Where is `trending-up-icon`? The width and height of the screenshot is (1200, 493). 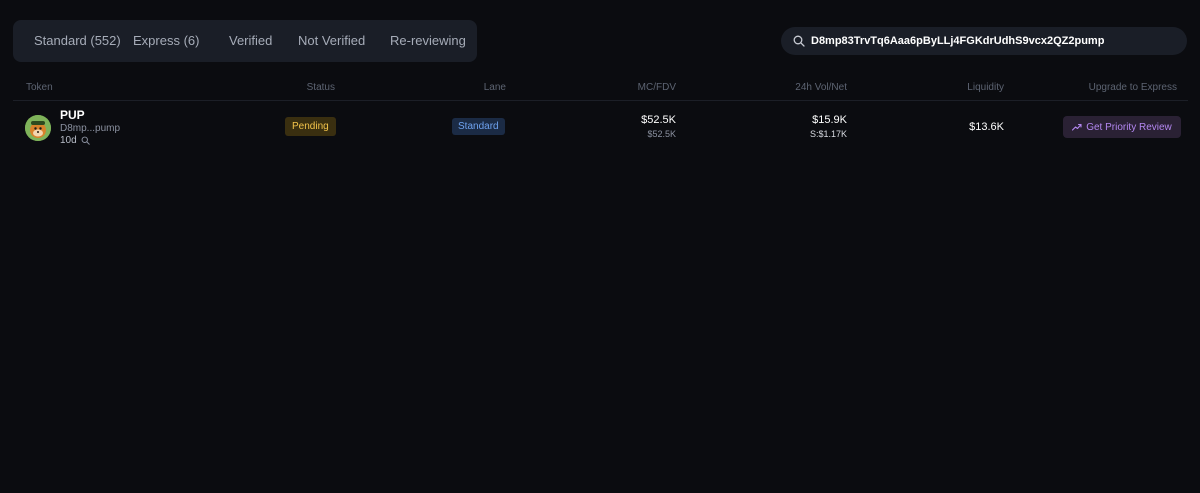
trending-up-icon is located at coordinates (1077, 127).